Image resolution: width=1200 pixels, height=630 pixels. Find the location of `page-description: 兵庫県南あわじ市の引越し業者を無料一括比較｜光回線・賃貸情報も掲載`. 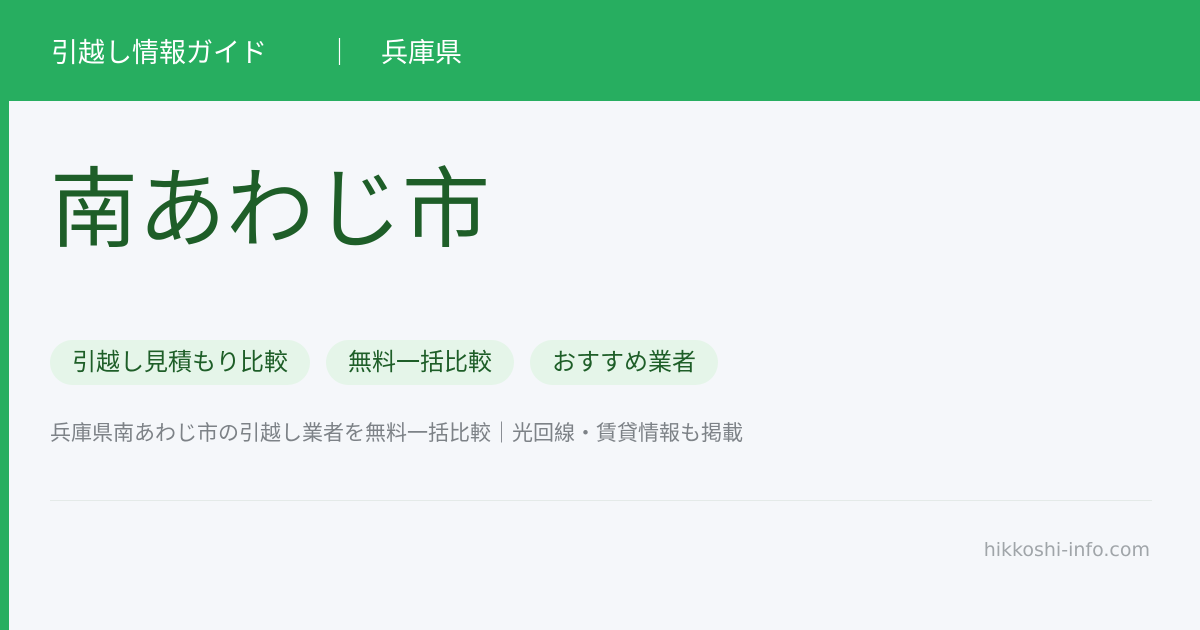

page-description: 兵庫県南あわじ市の引越し業者を無料一括比較｜光回線・賃貸情報も掲載 is located at coordinates (396, 433).